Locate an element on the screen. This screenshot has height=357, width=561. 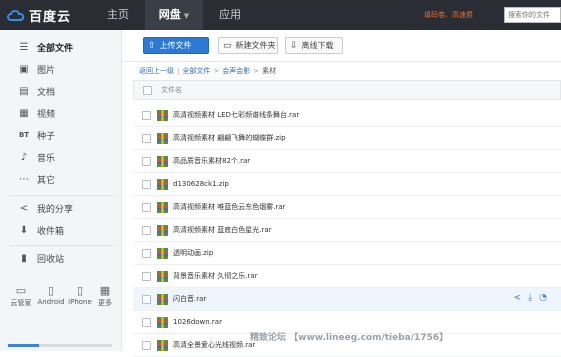
sidebar-item-inbox: ⬇ 收件箱 is located at coordinates (61, 230).